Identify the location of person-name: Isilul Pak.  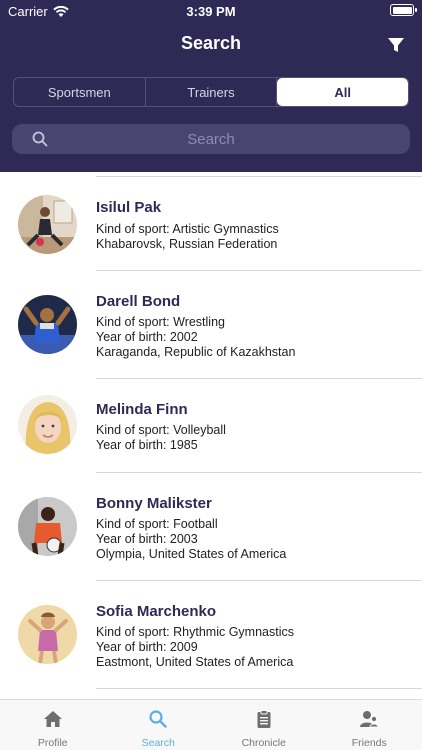
(129, 207).